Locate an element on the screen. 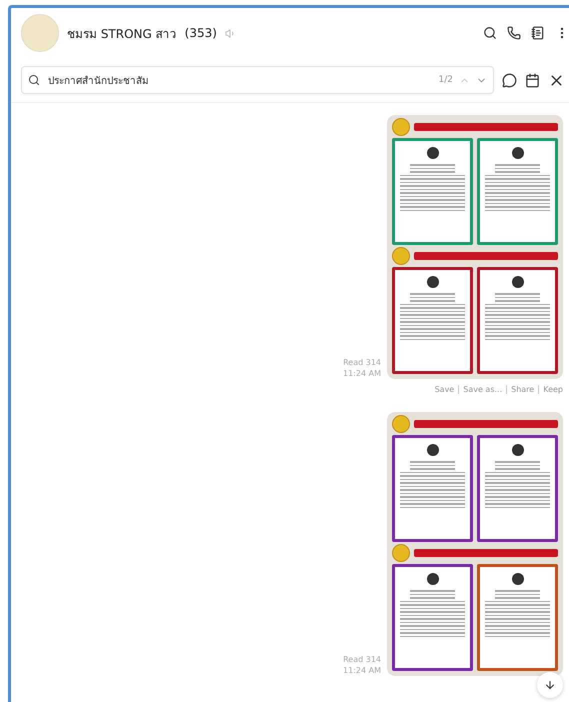 The height and width of the screenshot is (702, 569). calendar-icon is located at coordinates (532, 80).